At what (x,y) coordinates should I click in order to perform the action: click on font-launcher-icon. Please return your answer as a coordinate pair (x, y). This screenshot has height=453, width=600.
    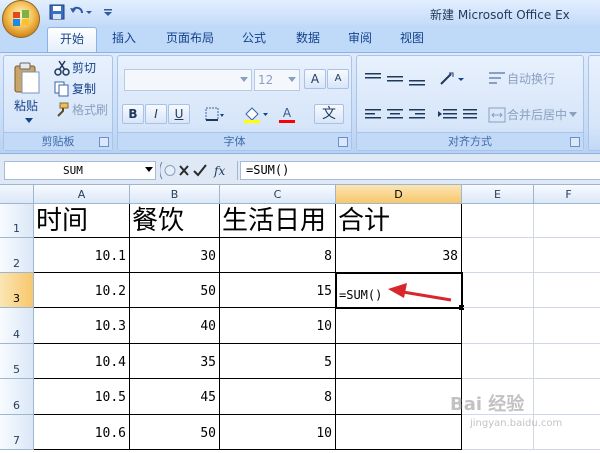
    Looking at the image, I should click on (343, 142).